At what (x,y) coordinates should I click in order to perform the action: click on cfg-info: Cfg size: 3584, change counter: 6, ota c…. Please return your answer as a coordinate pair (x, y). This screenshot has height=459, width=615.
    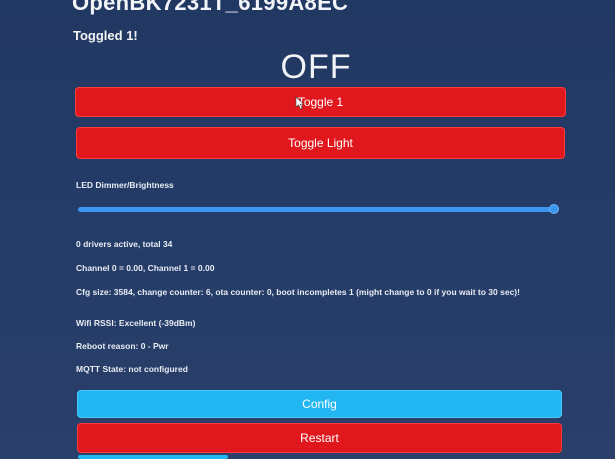
    Looking at the image, I should click on (298, 292).